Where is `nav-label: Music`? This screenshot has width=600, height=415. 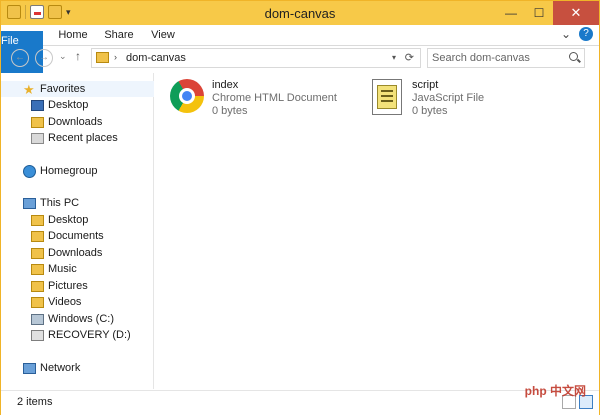 nav-label: Music is located at coordinates (62, 269).